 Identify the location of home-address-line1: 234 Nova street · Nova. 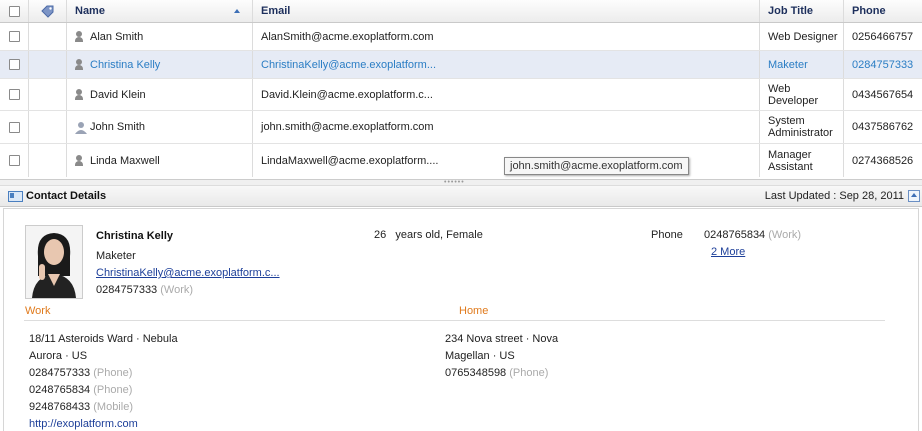
(502, 339).